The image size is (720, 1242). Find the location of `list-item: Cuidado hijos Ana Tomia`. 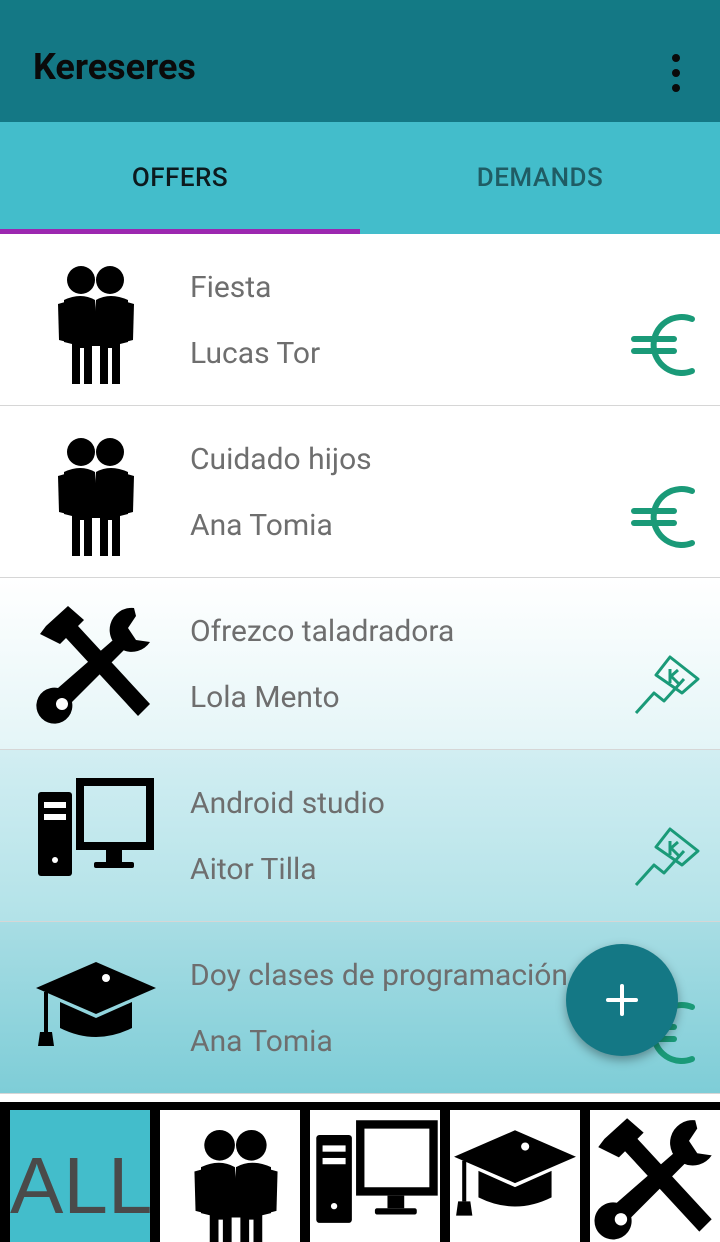

list-item: Cuidado hijos Ana Tomia is located at coordinates (360, 492).